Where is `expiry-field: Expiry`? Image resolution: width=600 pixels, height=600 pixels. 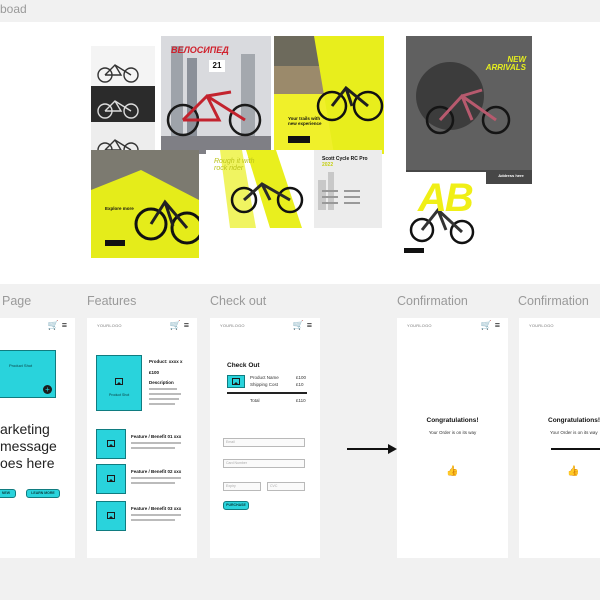 expiry-field: Expiry is located at coordinates (242, 486).